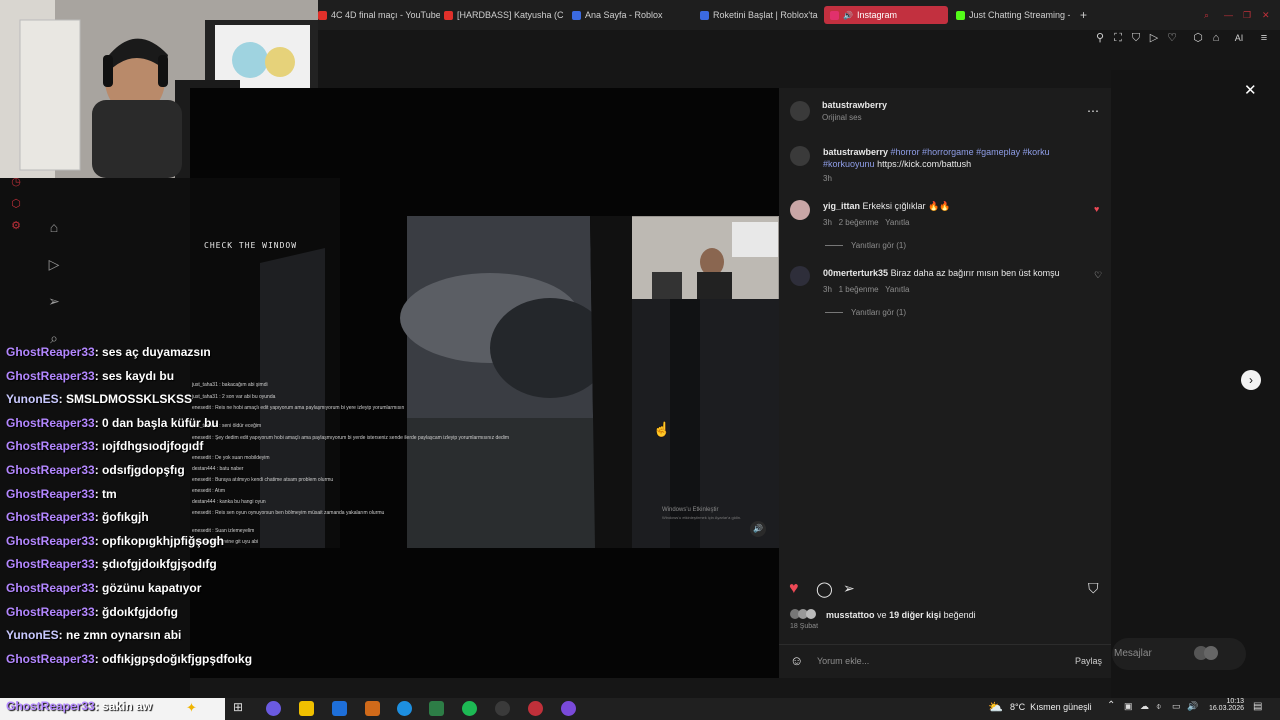  I want to click on more-options-icon: ⋯, so click(1093, 111).